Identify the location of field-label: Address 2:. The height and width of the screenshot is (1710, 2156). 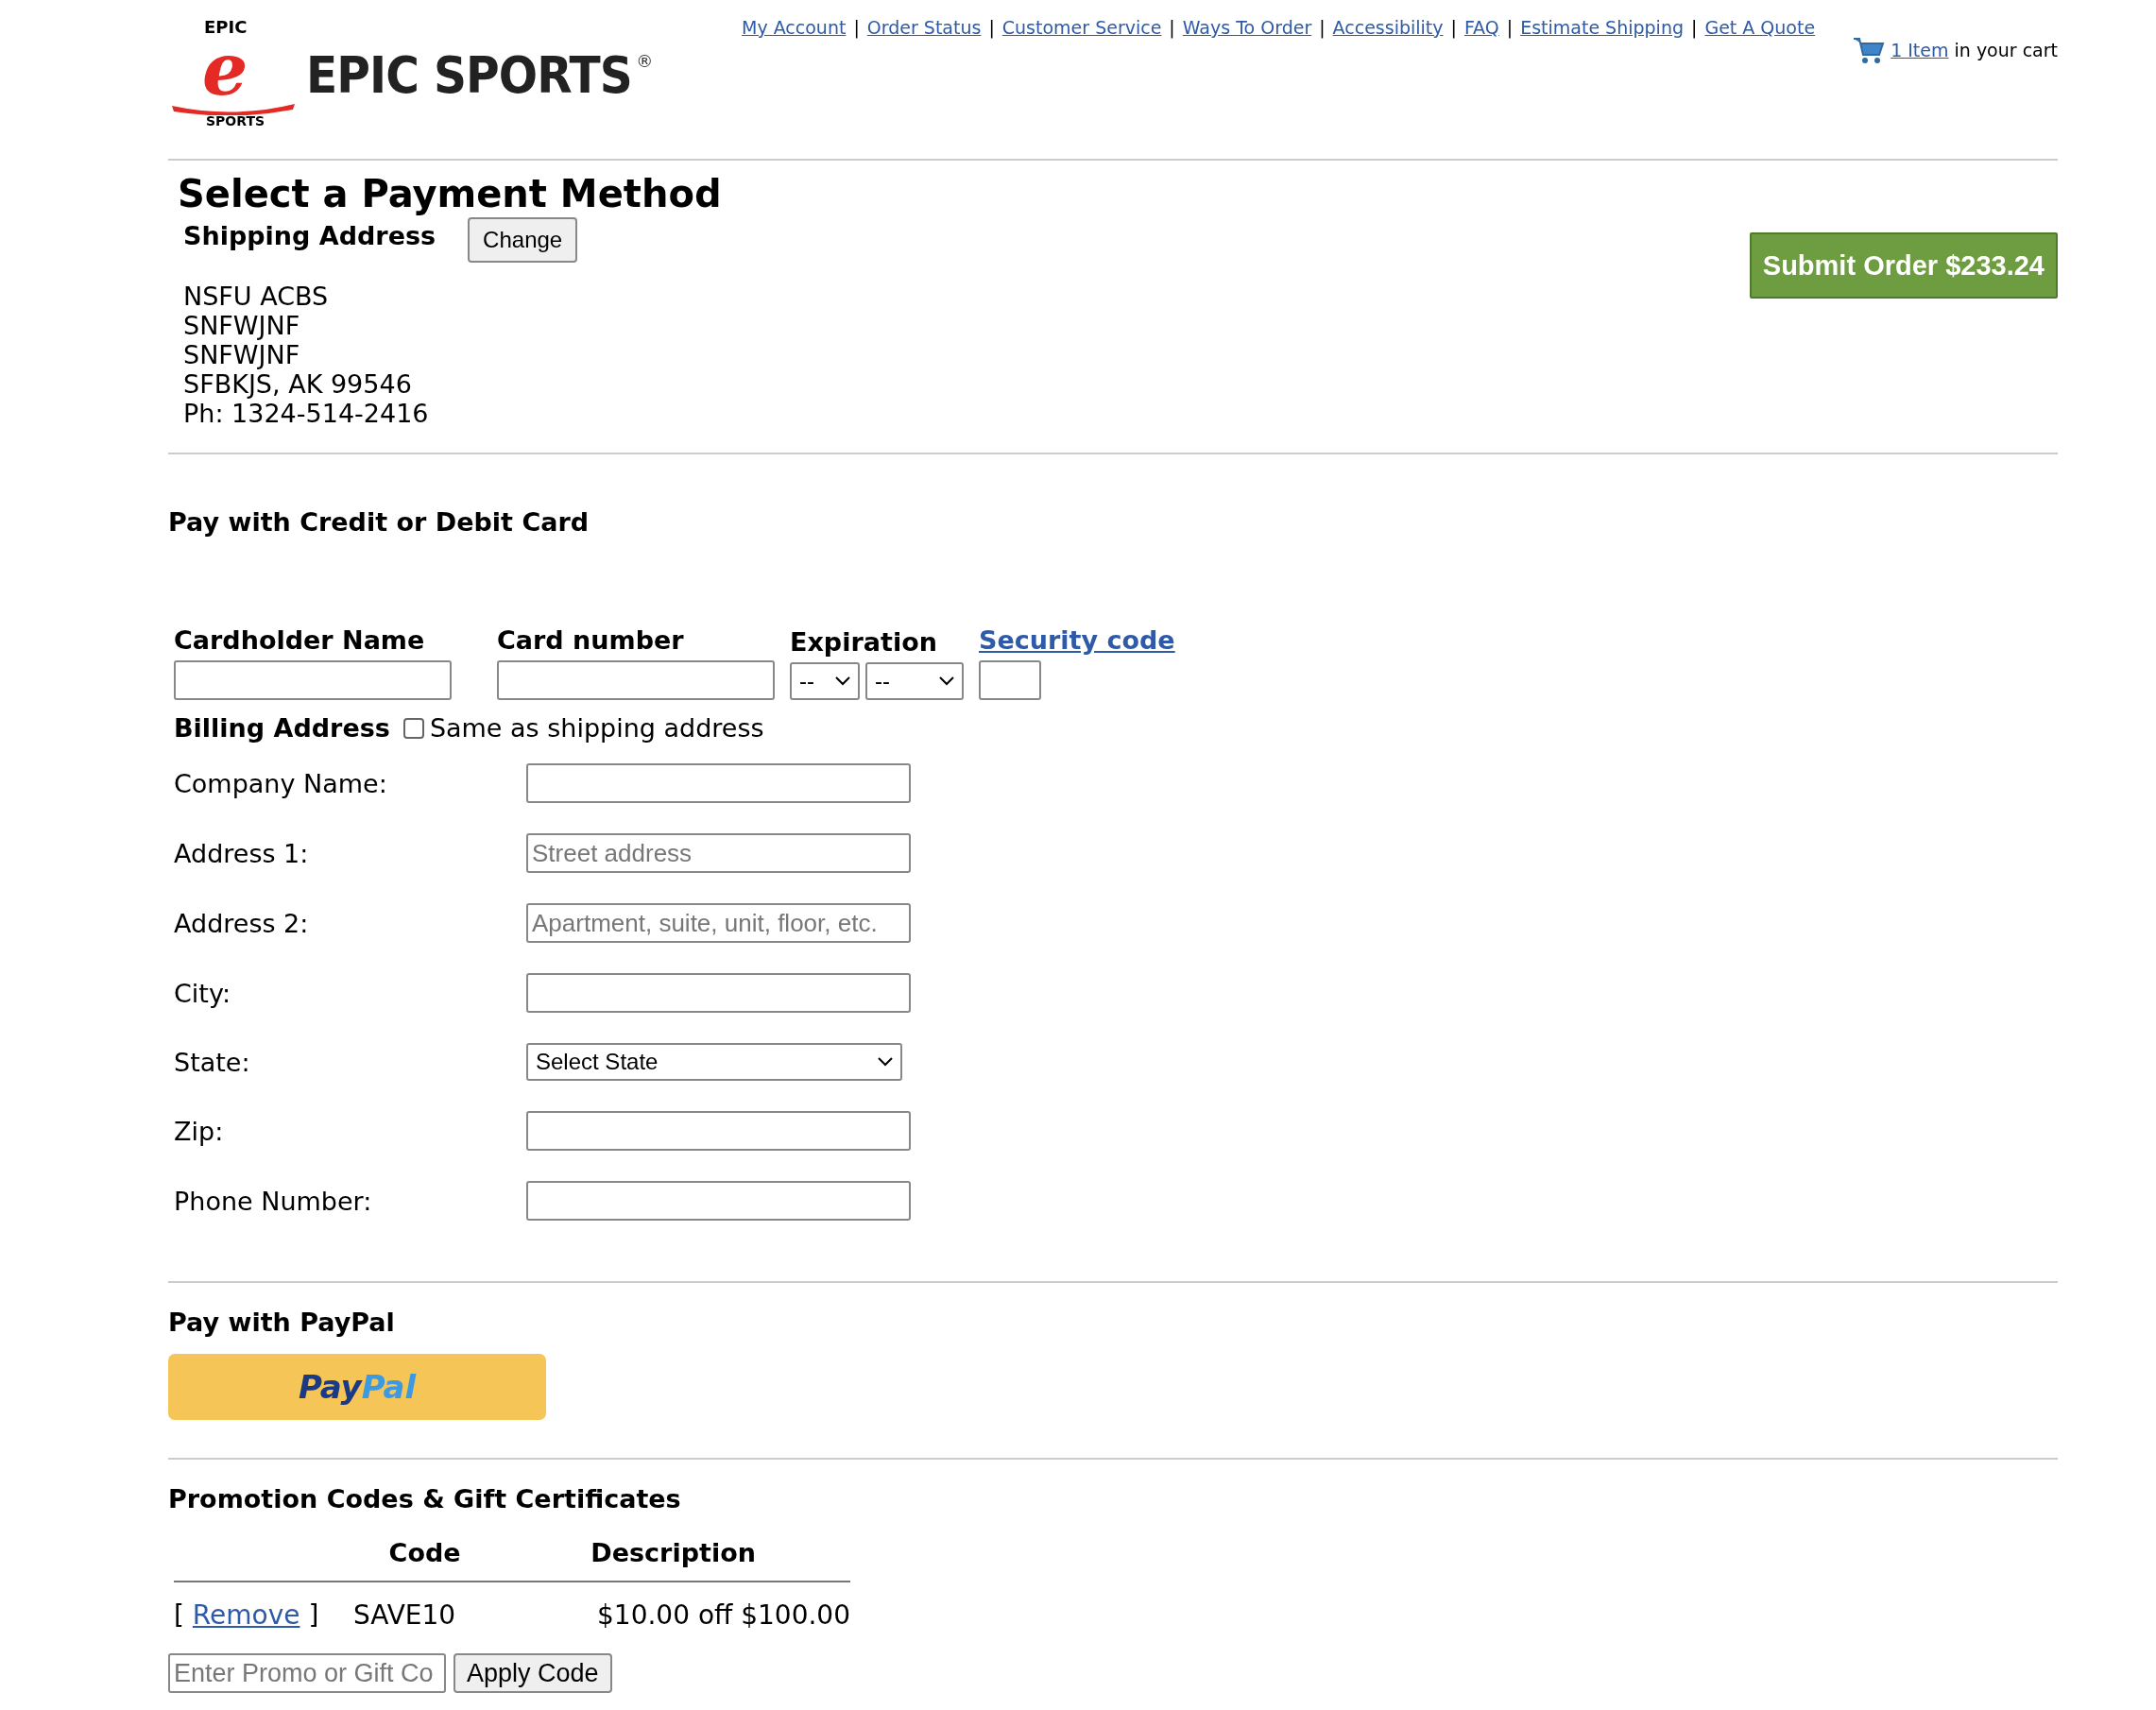
(242, 923).